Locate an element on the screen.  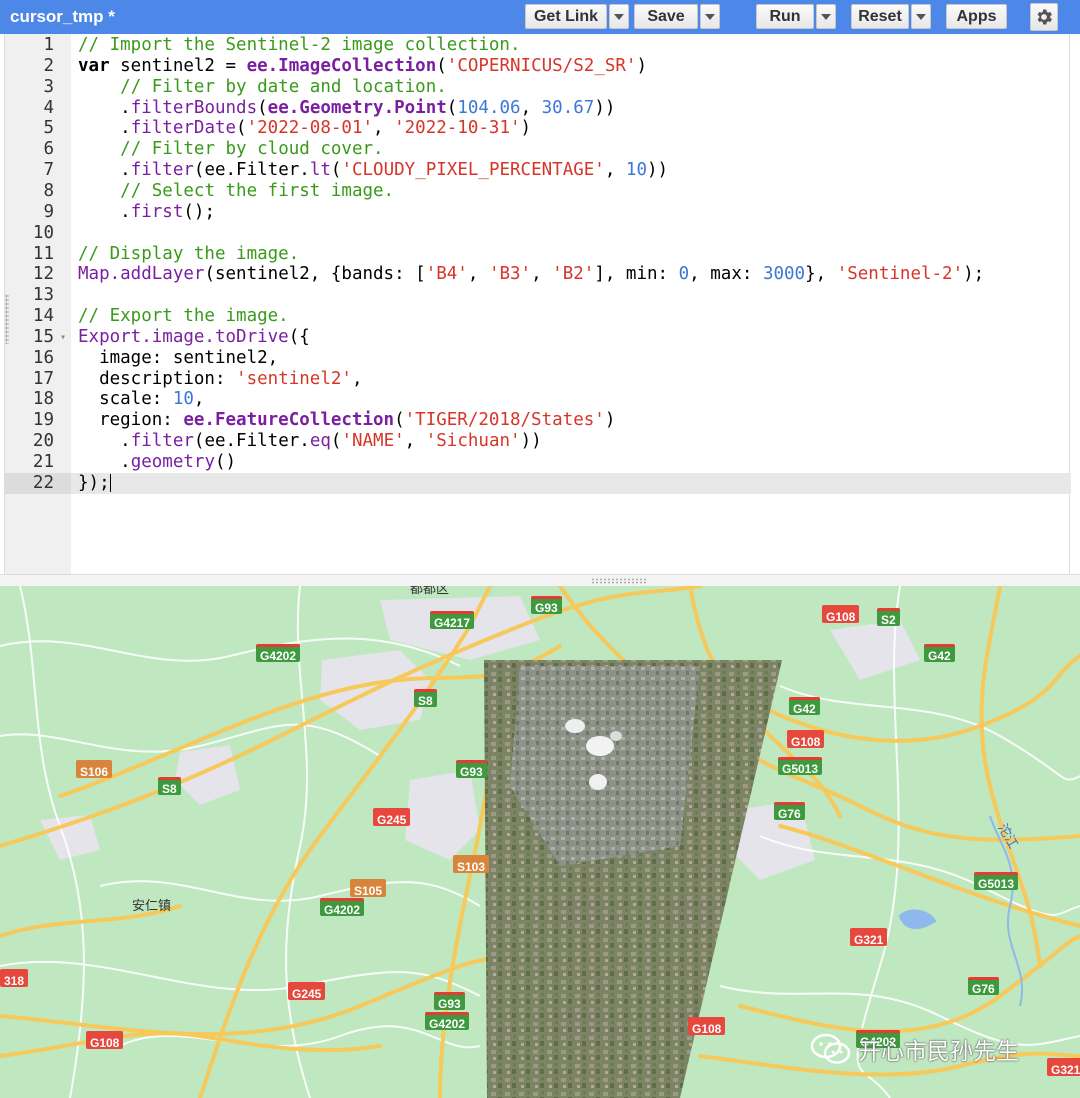
code-line: 10 is located at coordinates (538, 233).